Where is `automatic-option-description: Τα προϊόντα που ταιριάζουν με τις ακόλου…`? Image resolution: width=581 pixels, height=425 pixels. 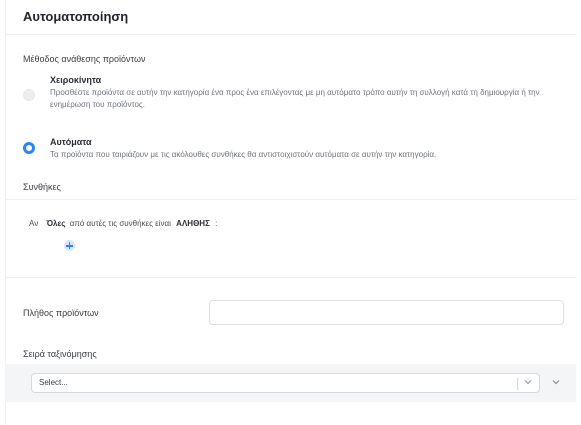
automatic-option-description: Τα προϊόντα που ταιριάζουν με τις ακόλου… is located at coordinates (243, 154).